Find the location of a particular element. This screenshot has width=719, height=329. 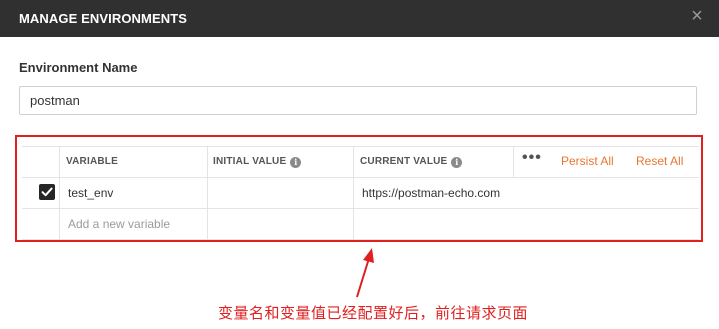

header-initial-value-label: INITIAL VALUE is located at coordinates (250, 161).